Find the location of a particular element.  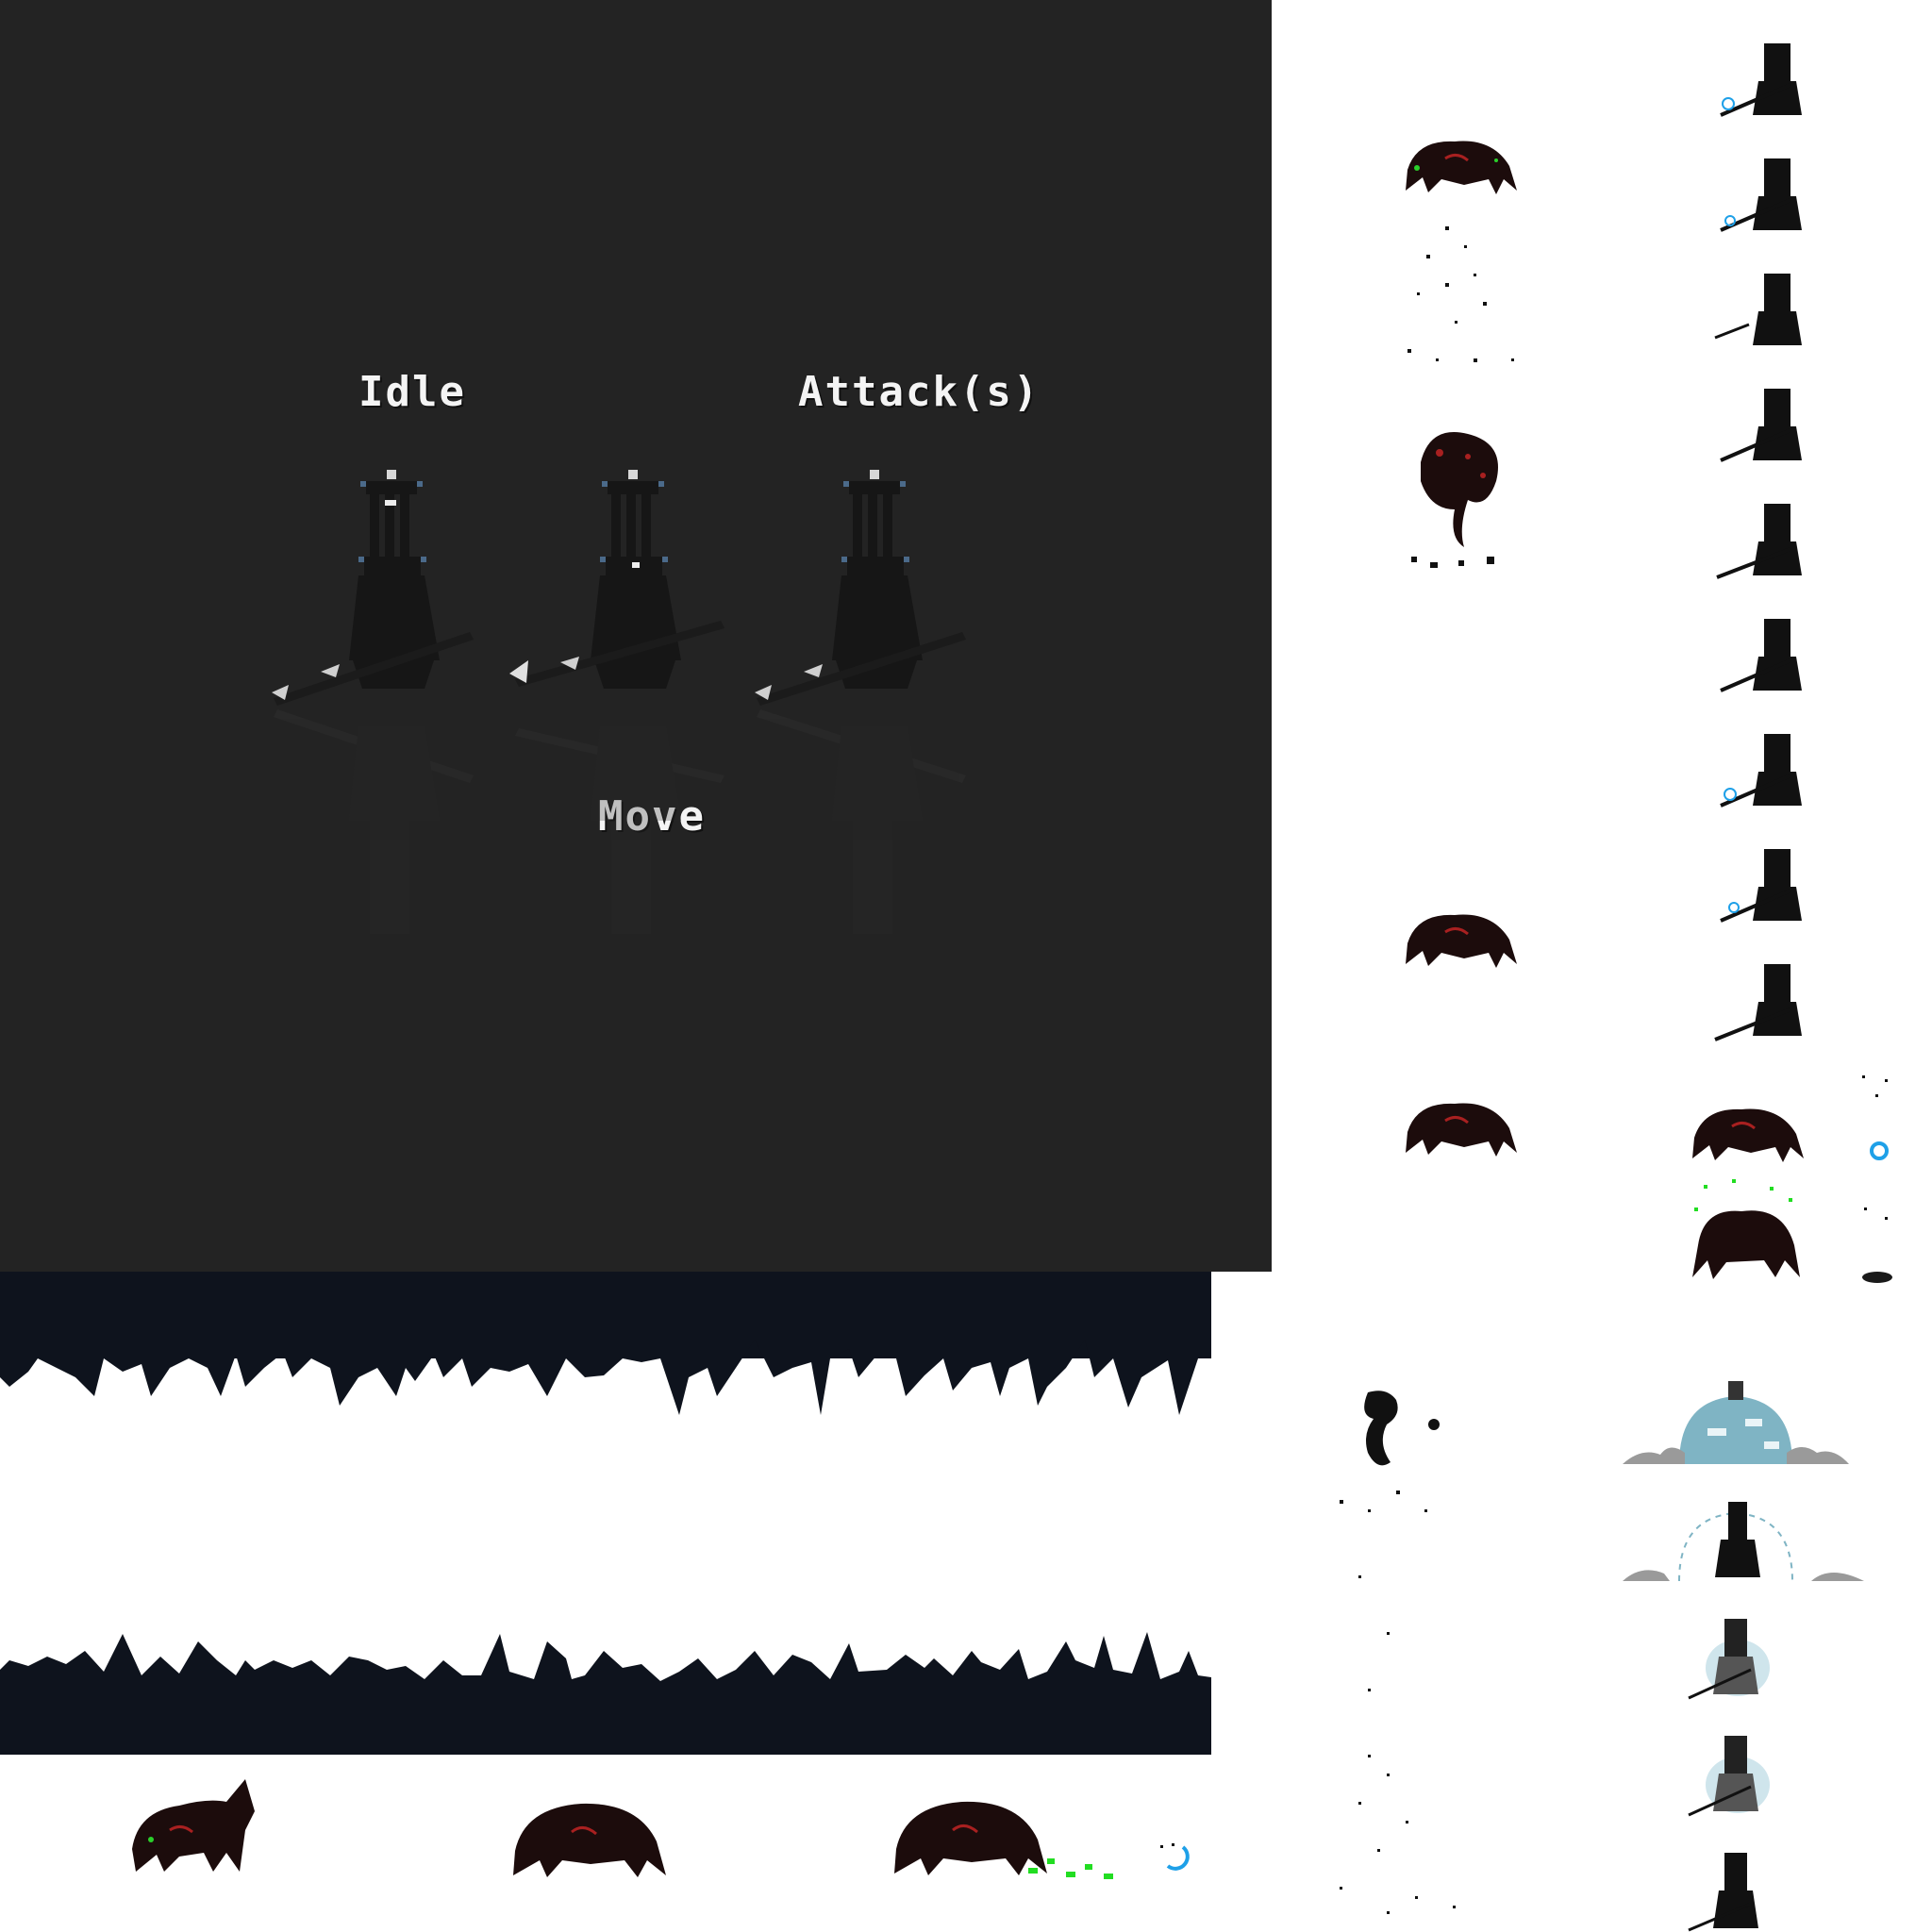

attack-label: Attack(s) is located at coordinates (920, 392).